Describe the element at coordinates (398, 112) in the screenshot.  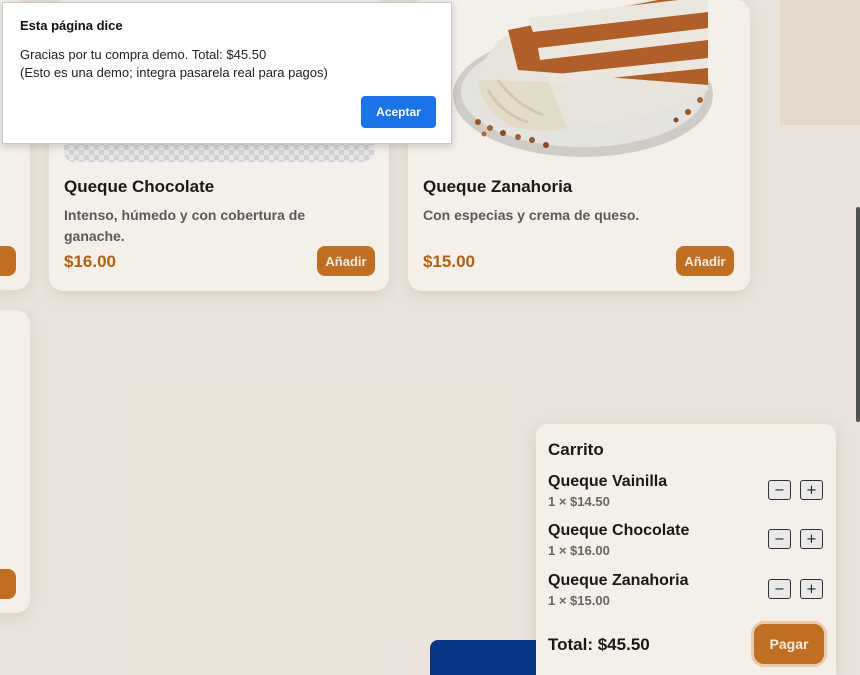
I see `accept-button: Aceptar` at that location.